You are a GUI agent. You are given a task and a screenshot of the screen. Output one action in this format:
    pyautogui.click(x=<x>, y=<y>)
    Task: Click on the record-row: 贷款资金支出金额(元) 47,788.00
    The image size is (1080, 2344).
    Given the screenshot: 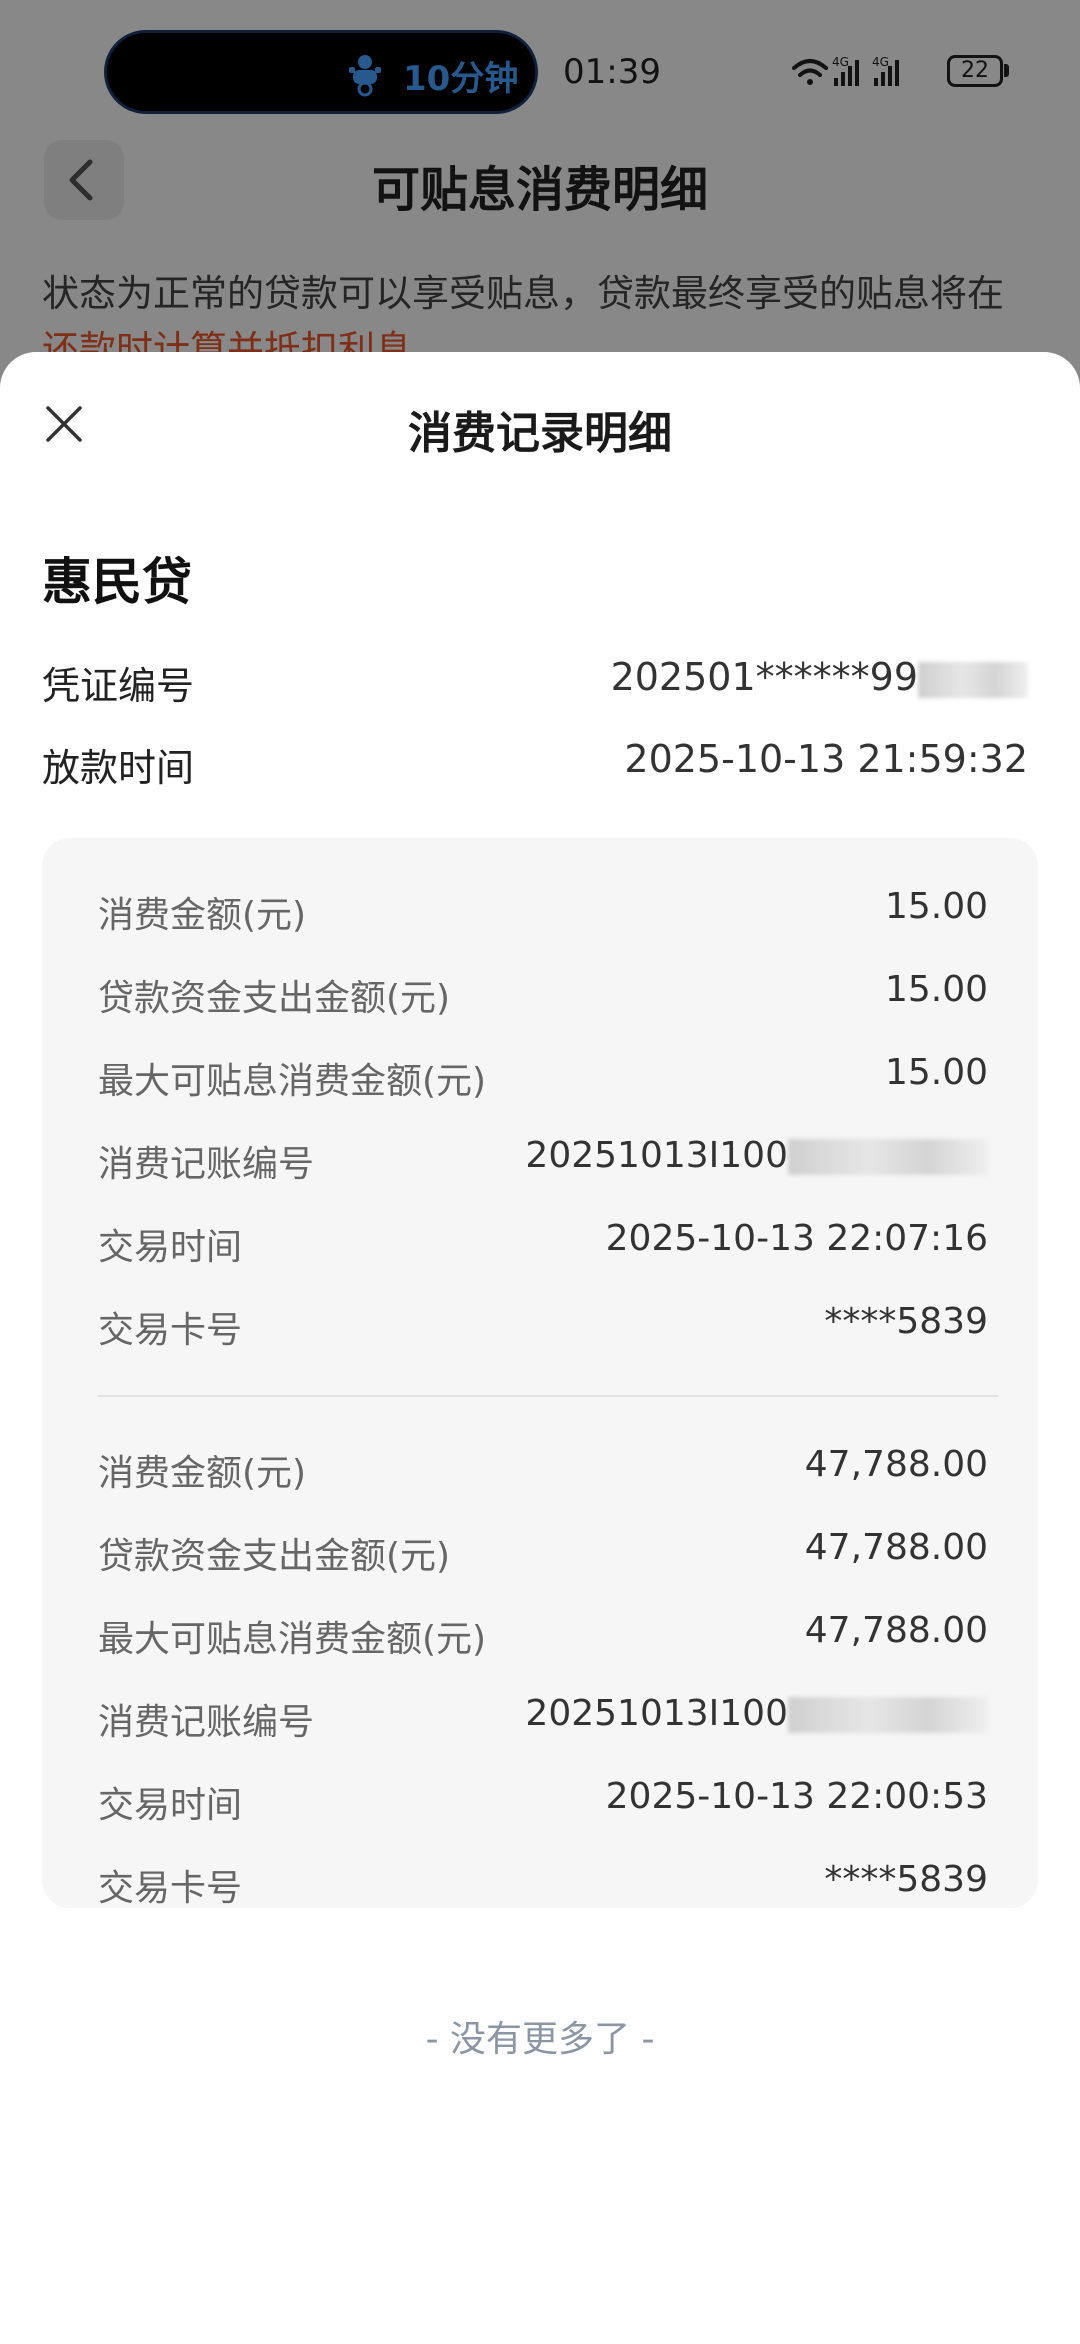 What is the action you would take?
    pyautogui.click(x=543, y=1552)
    